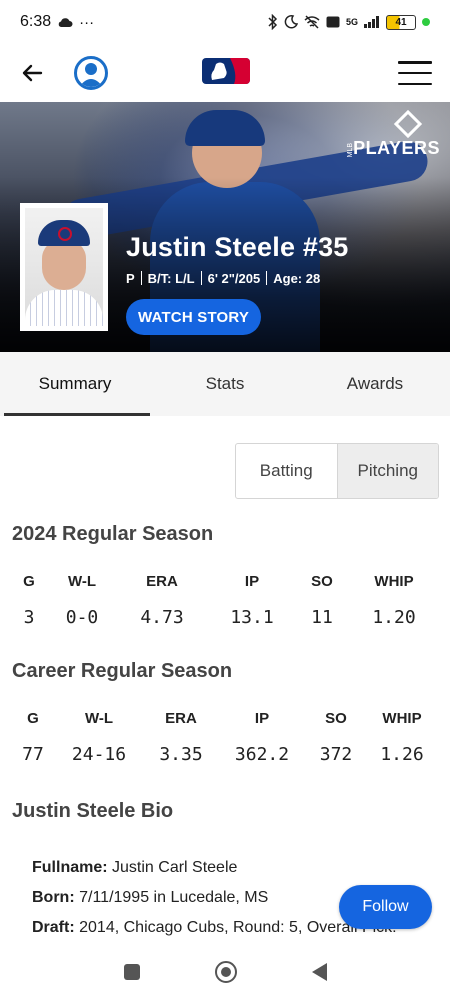 The height and width of the screenshot is (1000, 450). I want to click on tab-awards: Awards, so click(375, 384).